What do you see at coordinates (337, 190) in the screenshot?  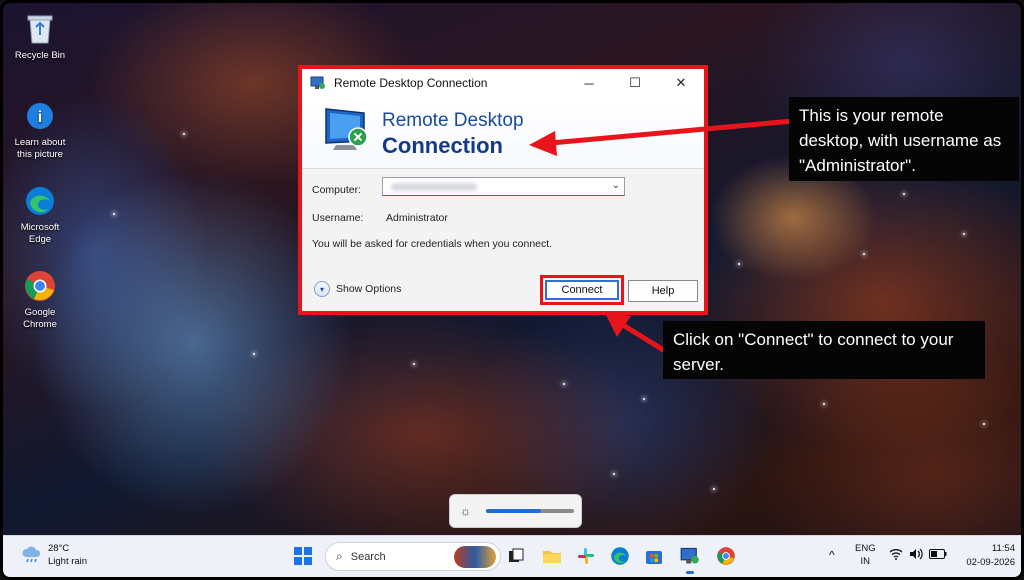 I see `computer-label: Computer:` at bounding box center [337, 190].